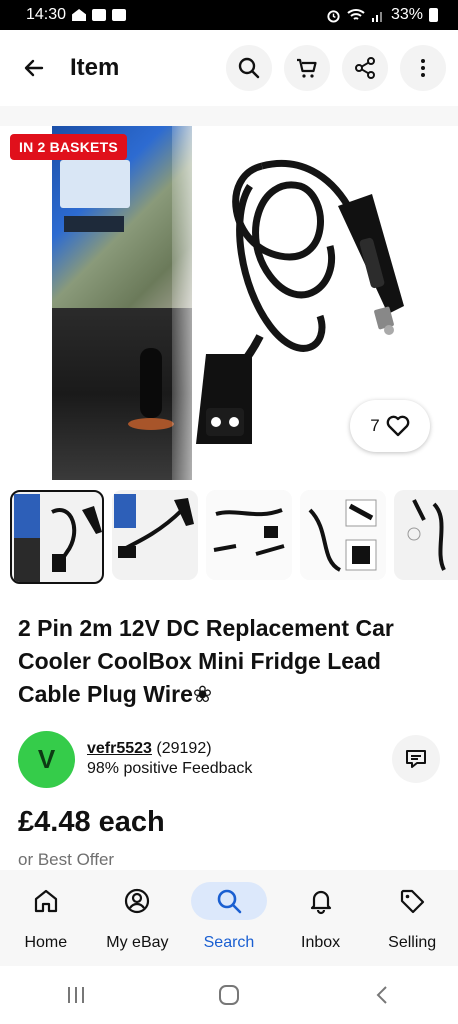 The image size is (458, 1024). I want to click on cart-button, so click(307, 68).